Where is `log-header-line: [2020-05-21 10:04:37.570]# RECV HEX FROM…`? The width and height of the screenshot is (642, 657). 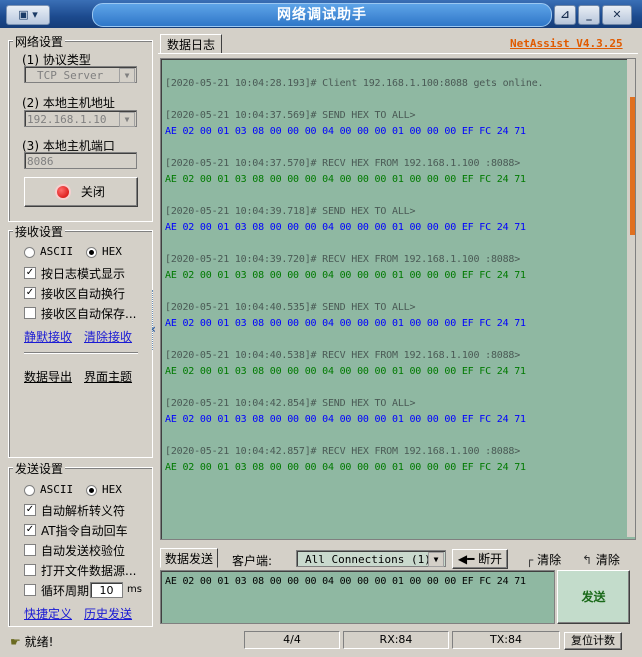 log-header-line: [2020-05-21 10:04:37.570]# RECV HEX FROM… is located at coordinates (343, 163).